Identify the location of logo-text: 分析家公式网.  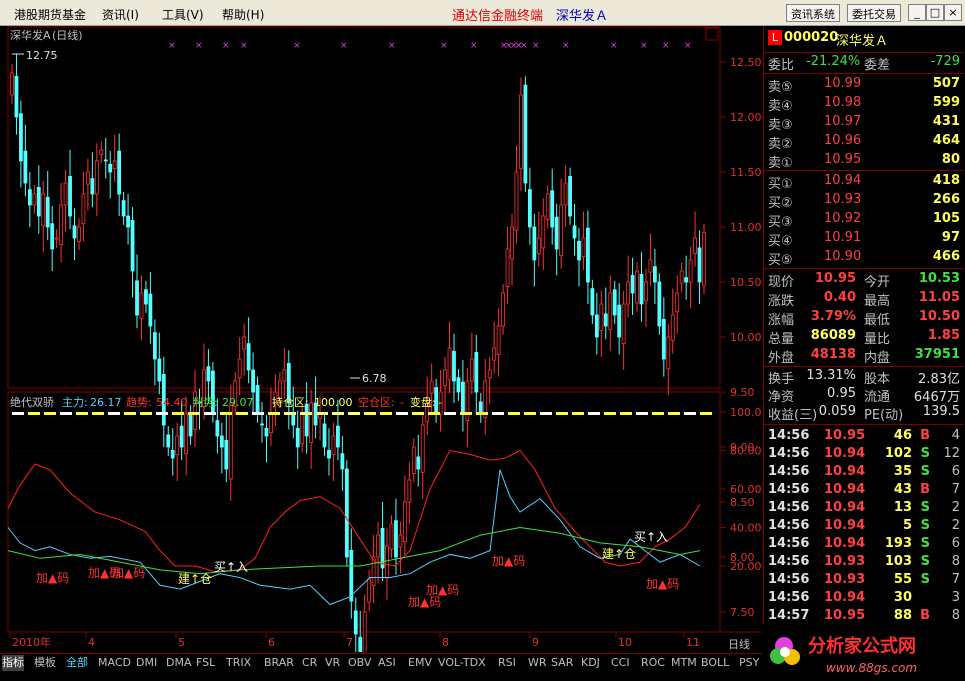
(862, 646).